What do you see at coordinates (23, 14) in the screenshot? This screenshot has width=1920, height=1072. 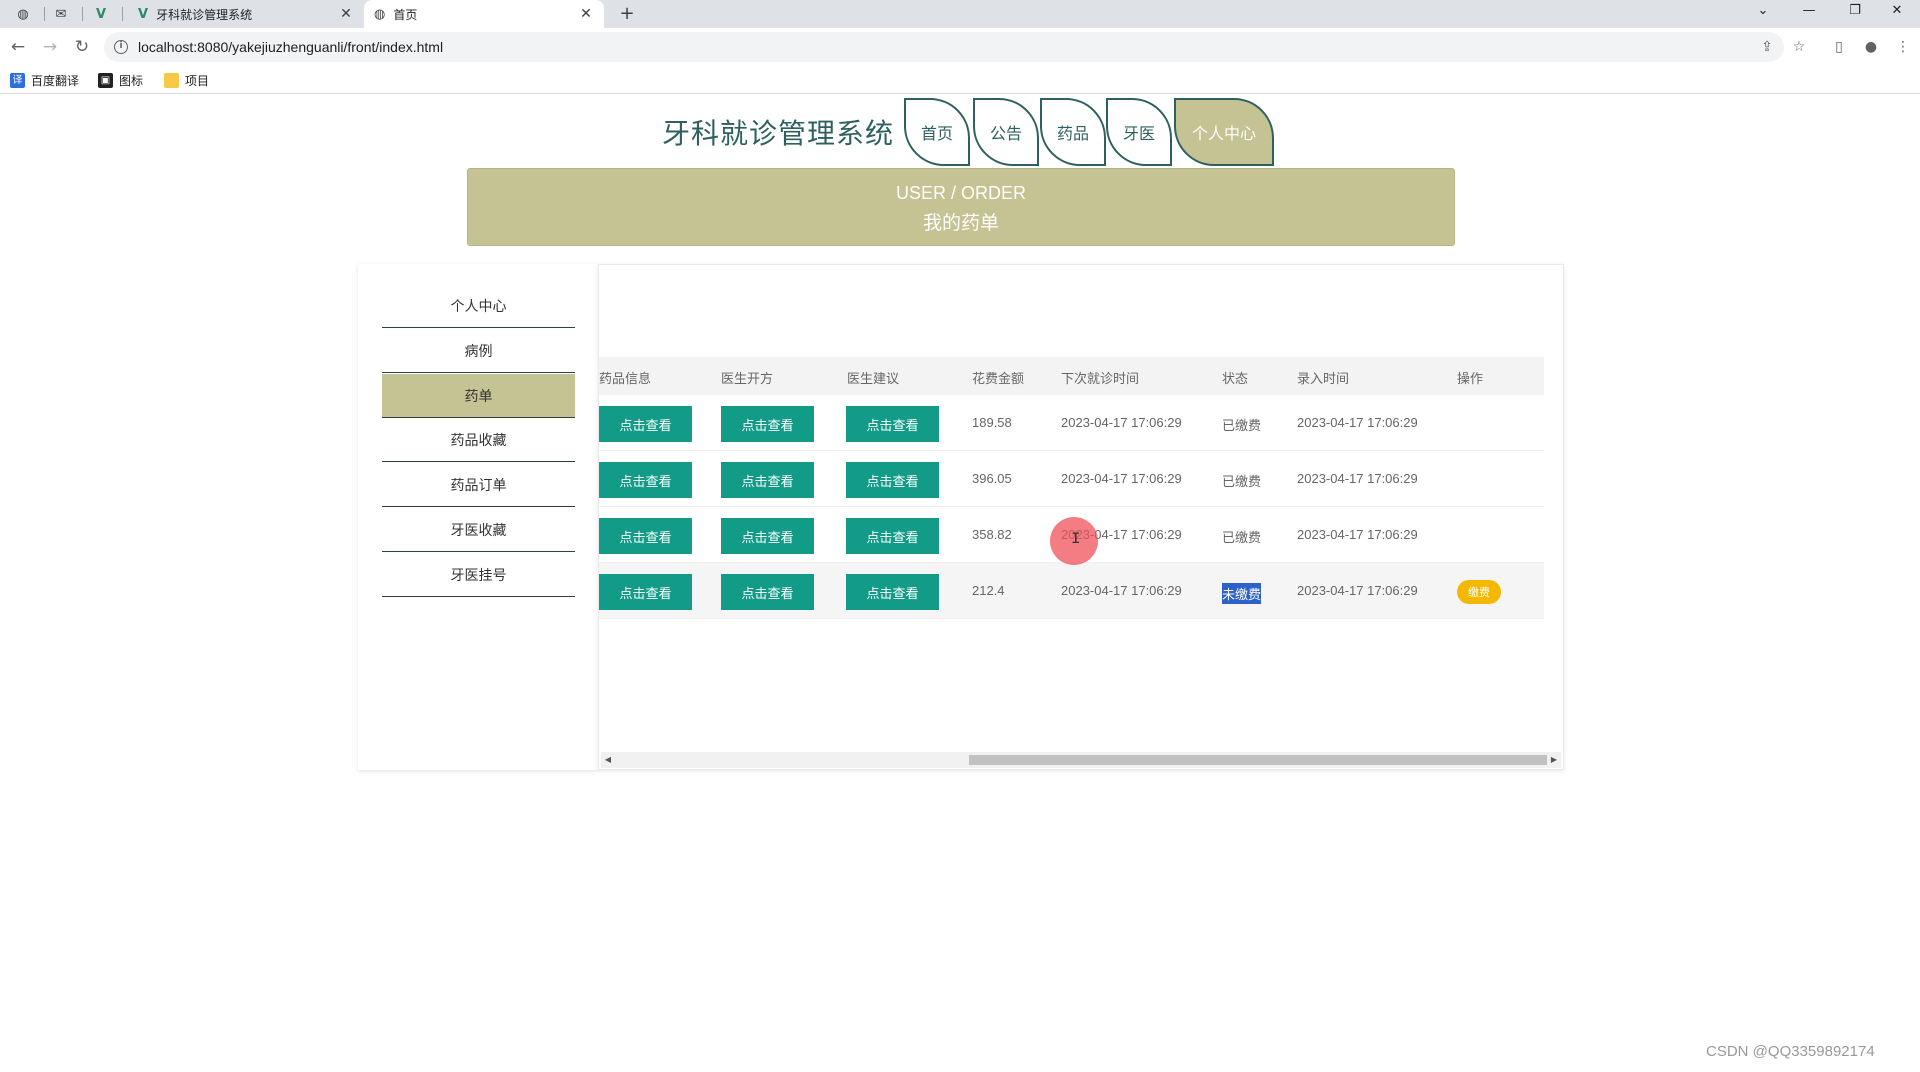 I see `globe-icon: ◍` at bounding box center [23, 14].